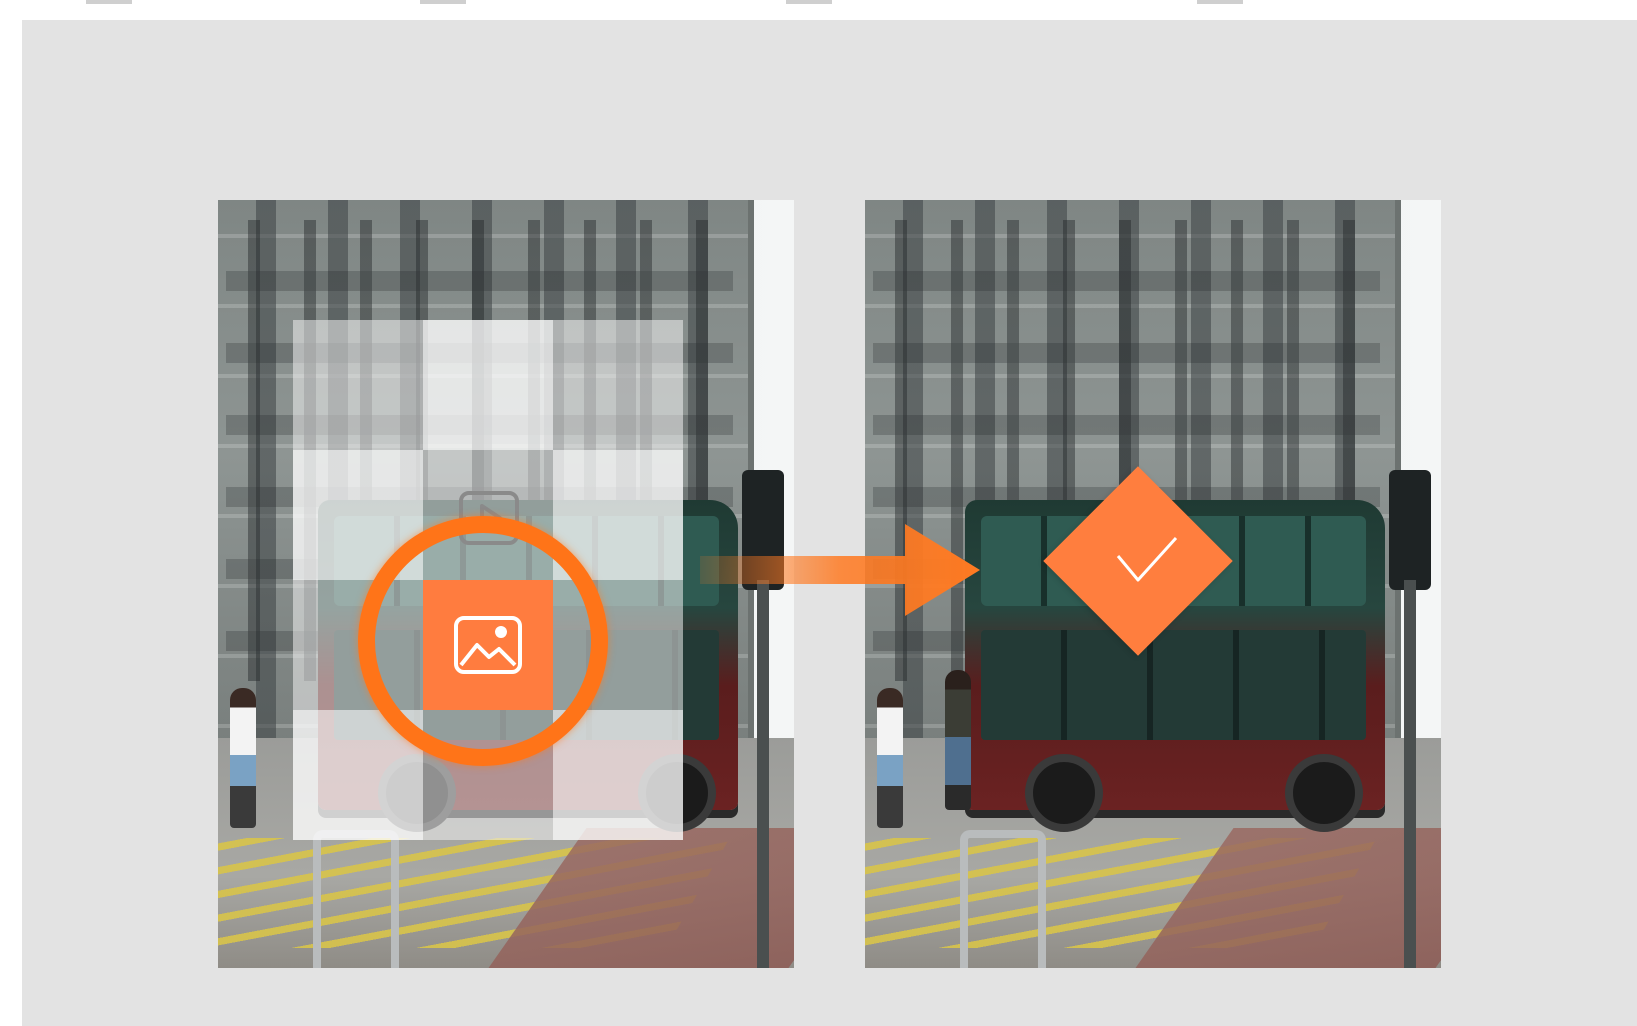 This screenshot has height=1026, width=1637. Describe the element at coordinates (1173, 685) in the screenshot. I see `bus-lower-windows` at that location.